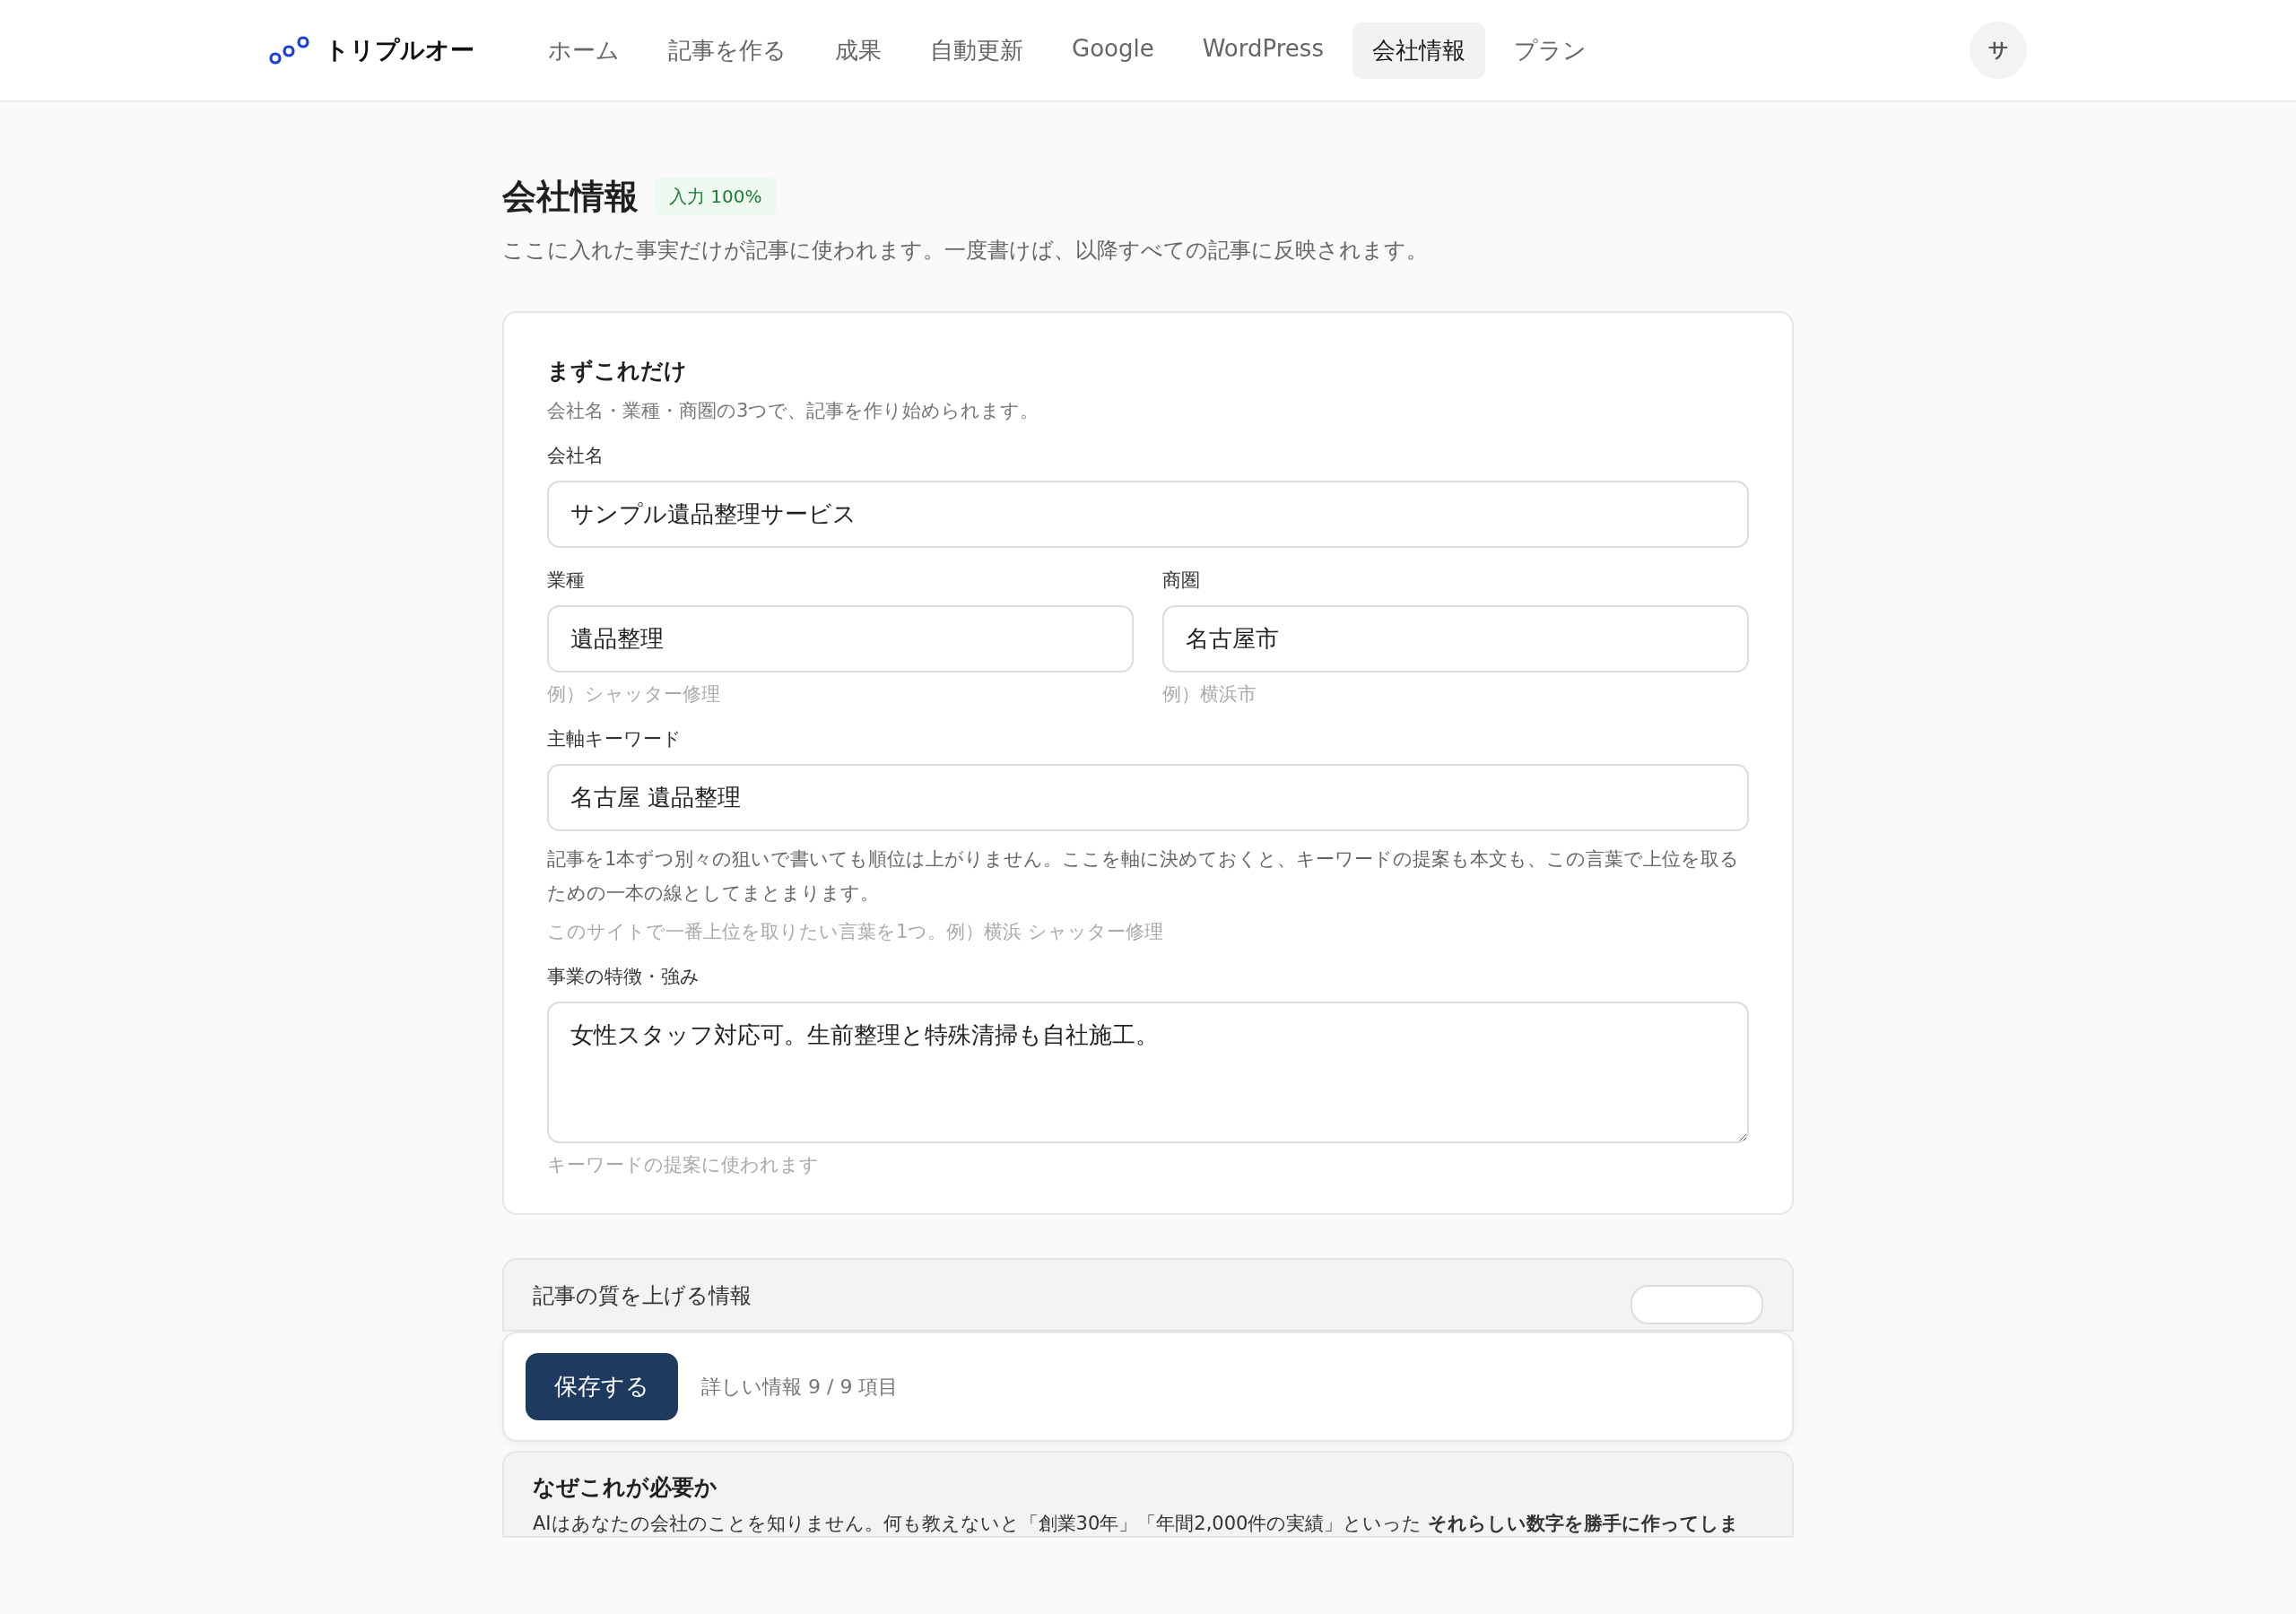 The width and height of the screenshot is (2296, 1614). Describe the element at coordinates (858, 50) in the screenshot. I see `nav-tab: 成果` at that location.